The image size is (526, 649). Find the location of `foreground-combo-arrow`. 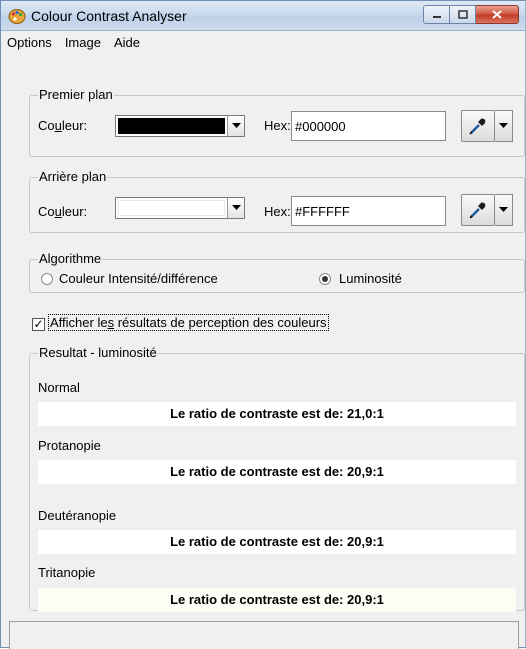

foreground-combo-arrow is located at coordinates (235, 126).